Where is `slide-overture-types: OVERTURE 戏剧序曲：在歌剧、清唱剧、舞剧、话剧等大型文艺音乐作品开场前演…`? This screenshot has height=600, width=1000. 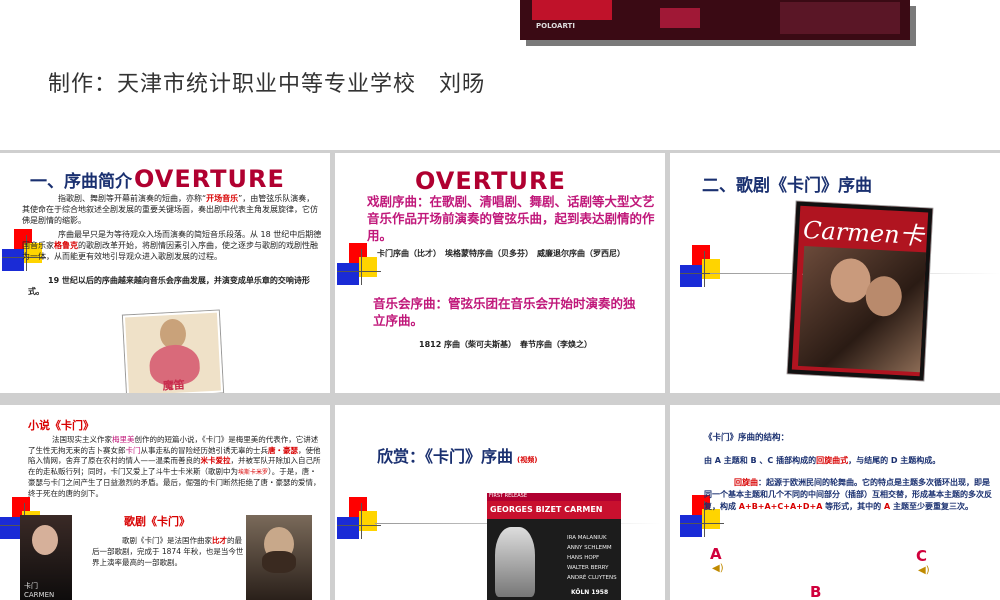
slide-overture-types: OVERTURE 戏剧序曲：在歌剧、清唱剧、舞剧、话剧等大型文艺音乐作品开场前演… is located at coordinates (500, 273).